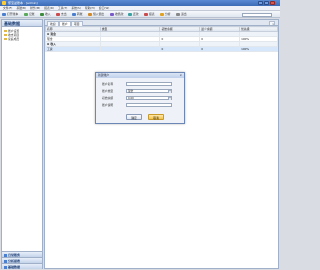 This screenshot has height=270, width=320. I want to click on table-cell: 工资, so click(73, 49).